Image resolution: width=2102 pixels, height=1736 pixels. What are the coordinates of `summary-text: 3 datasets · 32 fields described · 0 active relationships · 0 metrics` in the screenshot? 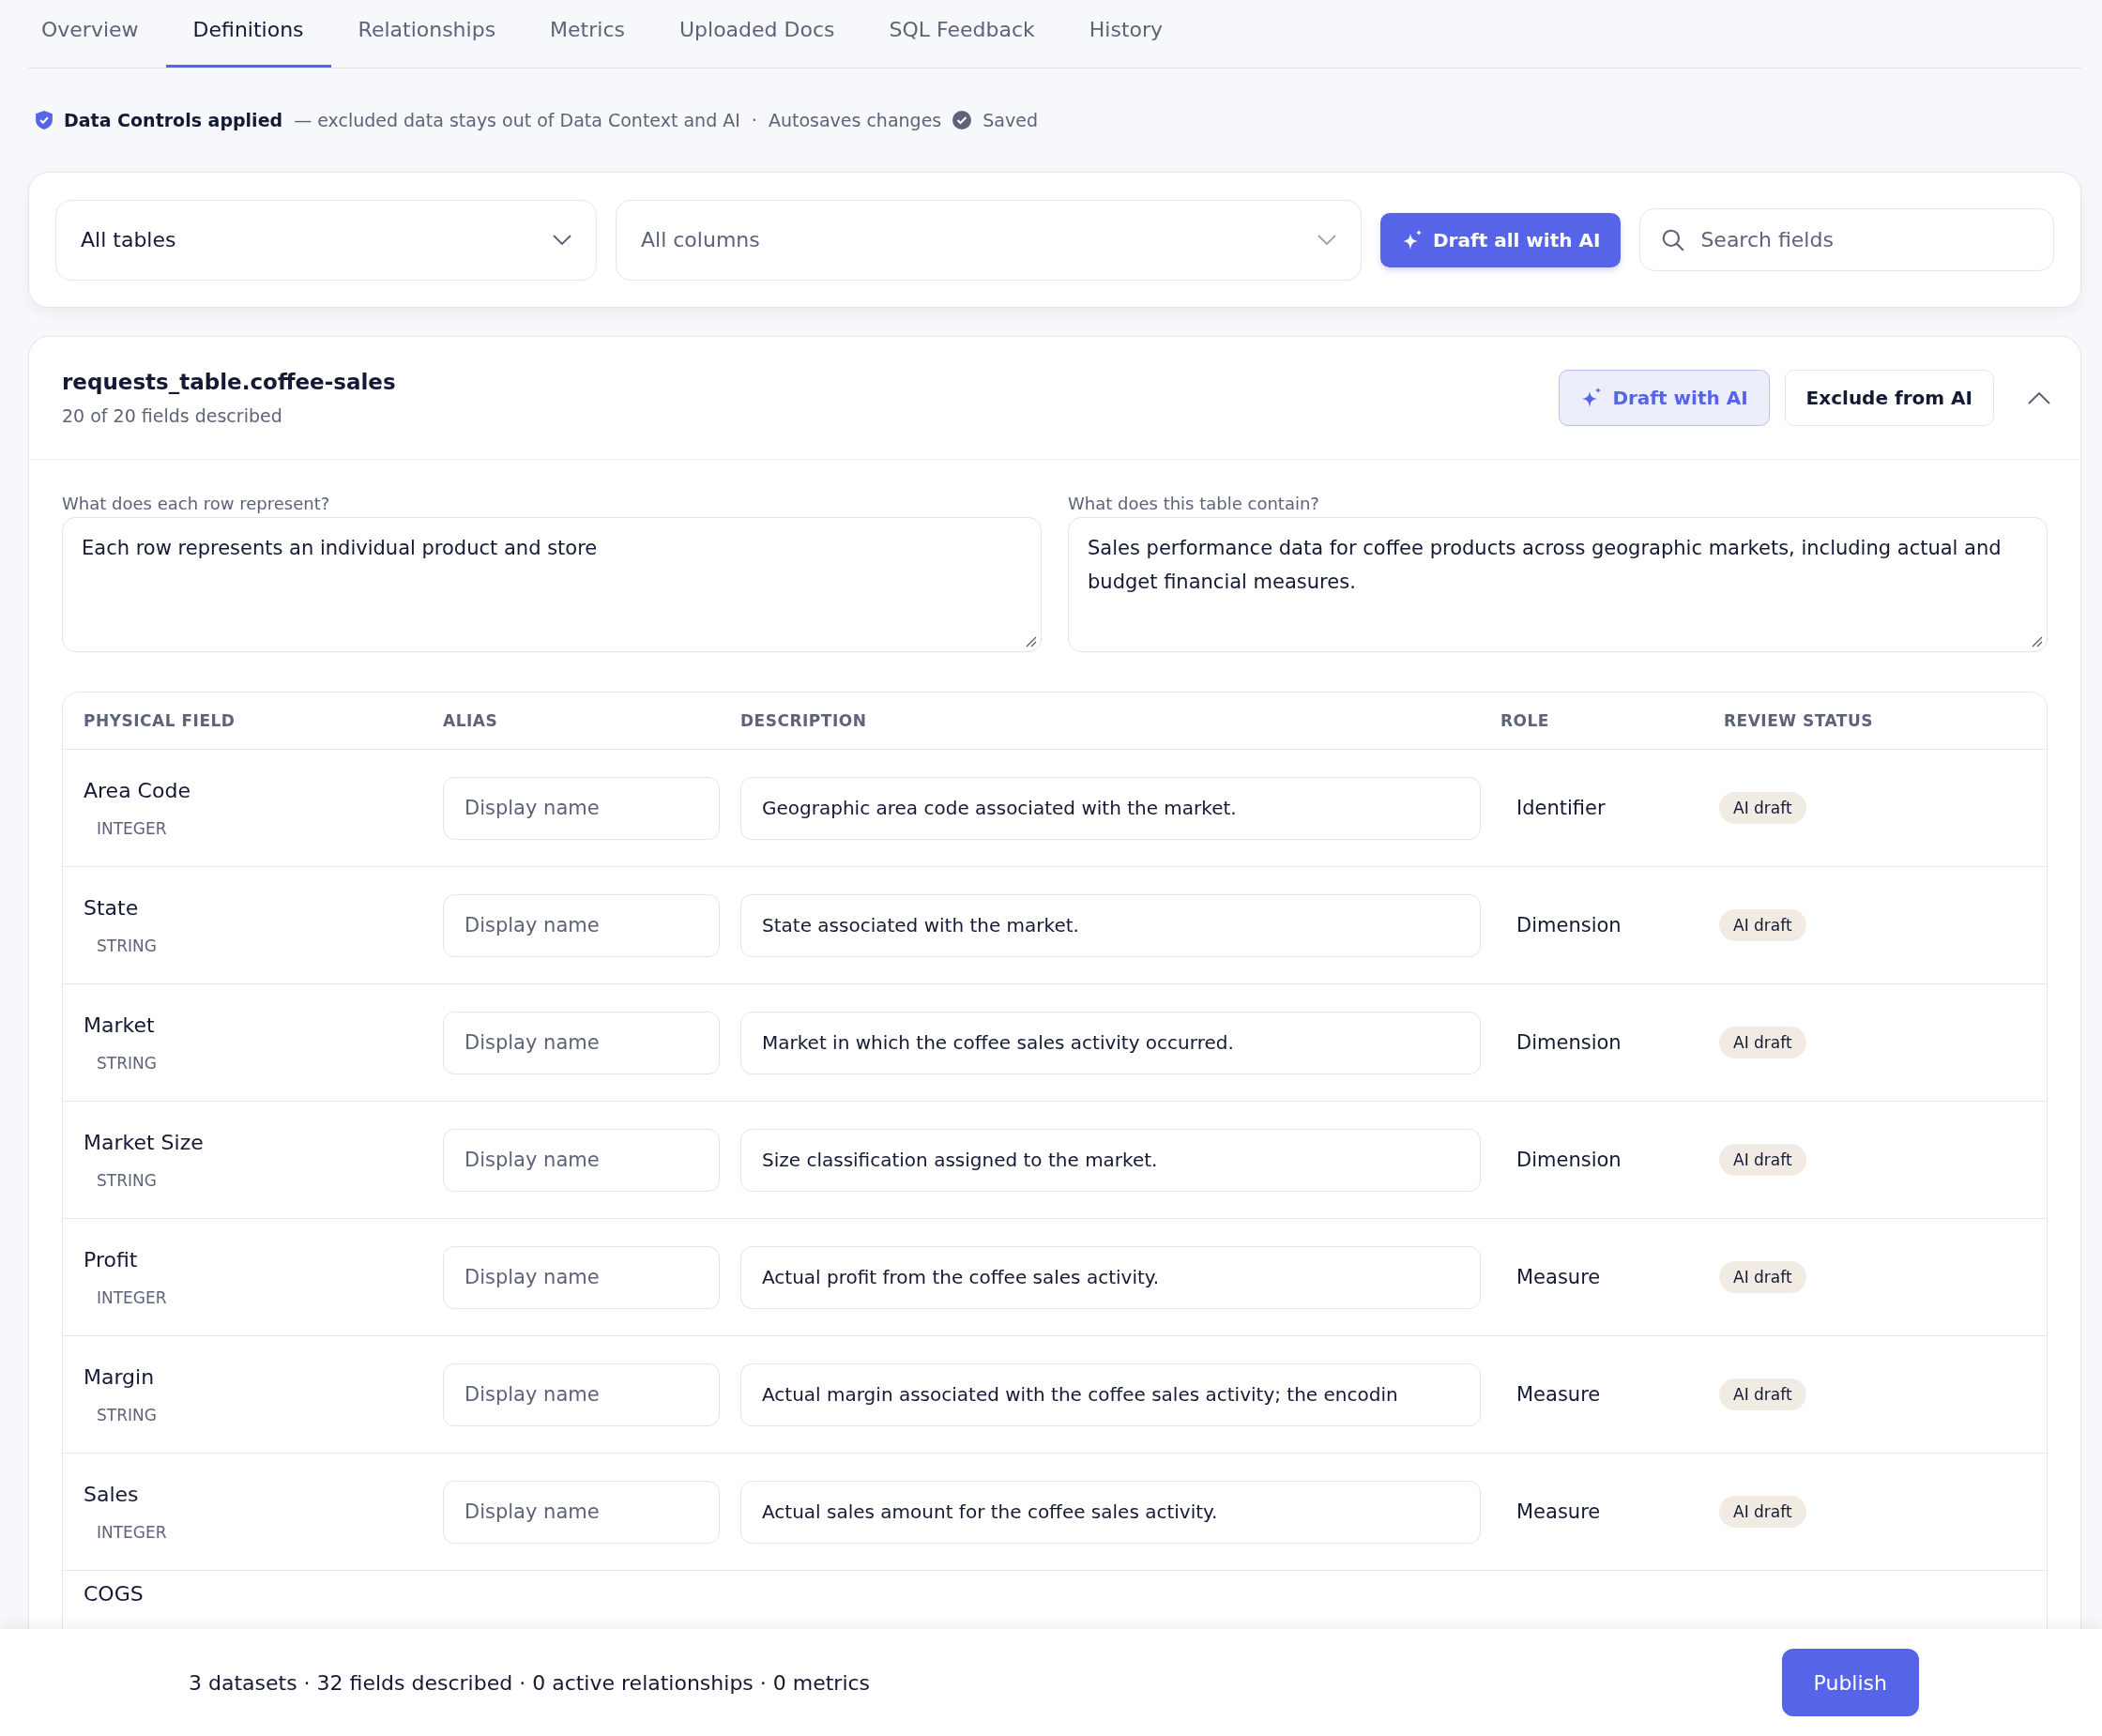 It's located at (530, 1682).